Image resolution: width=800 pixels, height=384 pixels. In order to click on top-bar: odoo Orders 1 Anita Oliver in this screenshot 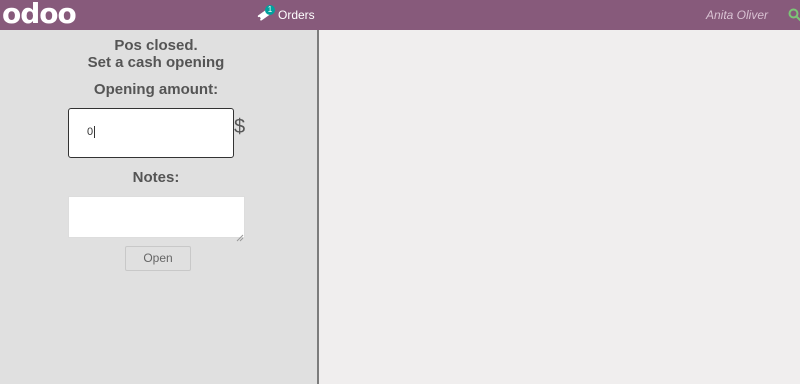, I will do `click(400, 15)`.